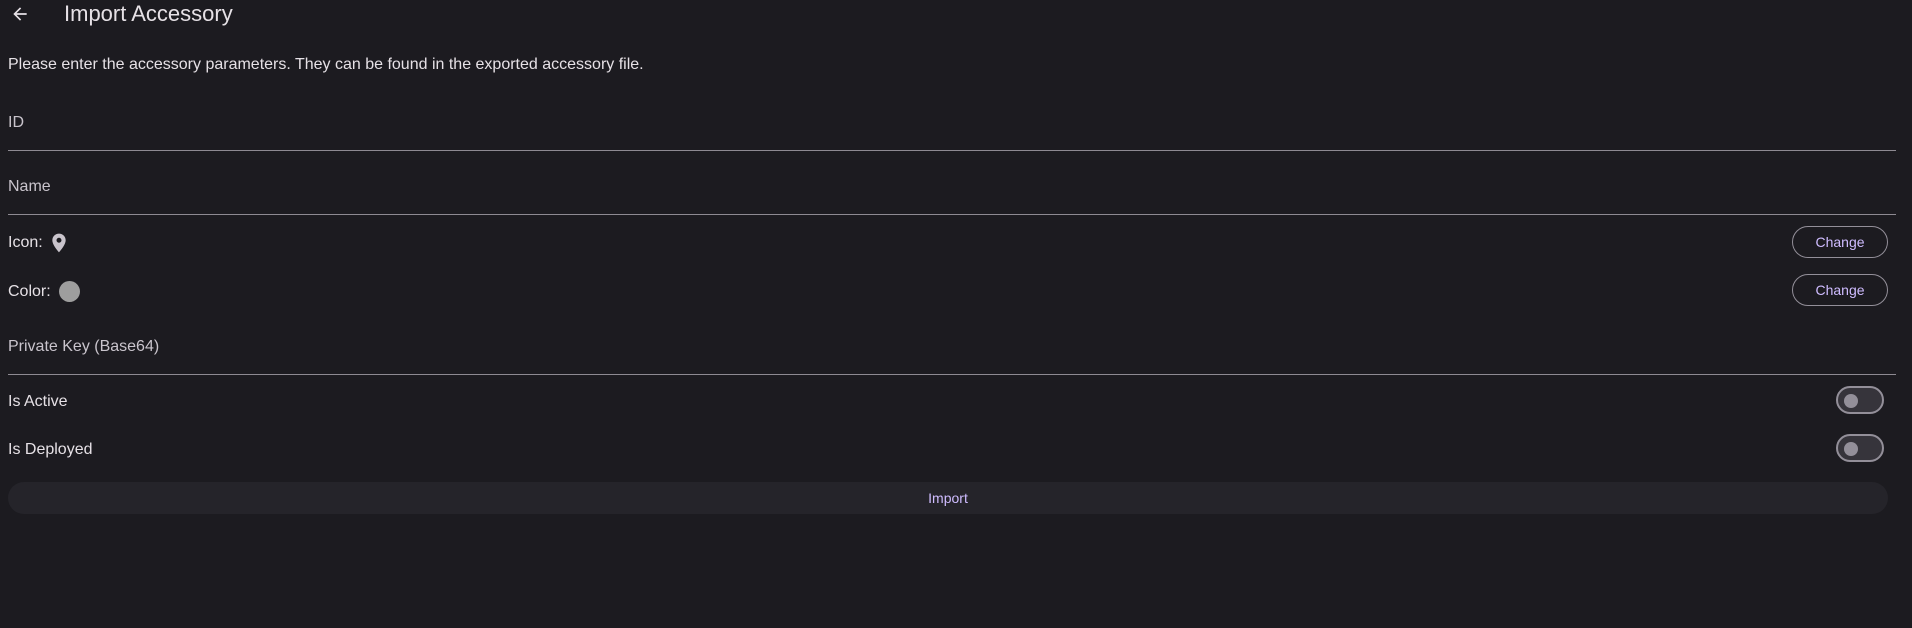 This screenshot has width=1912, height=628. I want to click on is-active-label: Is Active, so click(38, 401).